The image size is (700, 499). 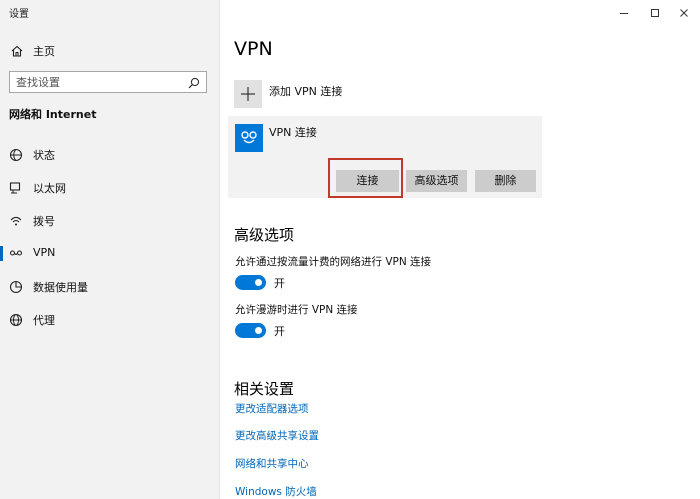 What do you see at coordinates (249, 138) in the screenshot?
I see `vpn-connection-icon` at bounding box center [249, 138].